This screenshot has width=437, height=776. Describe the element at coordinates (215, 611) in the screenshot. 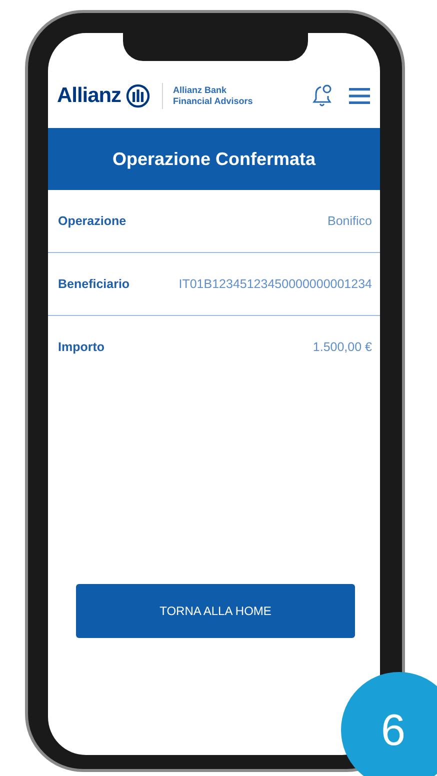

I see `back-home-button: TORNA ALLA HOME` at that location.